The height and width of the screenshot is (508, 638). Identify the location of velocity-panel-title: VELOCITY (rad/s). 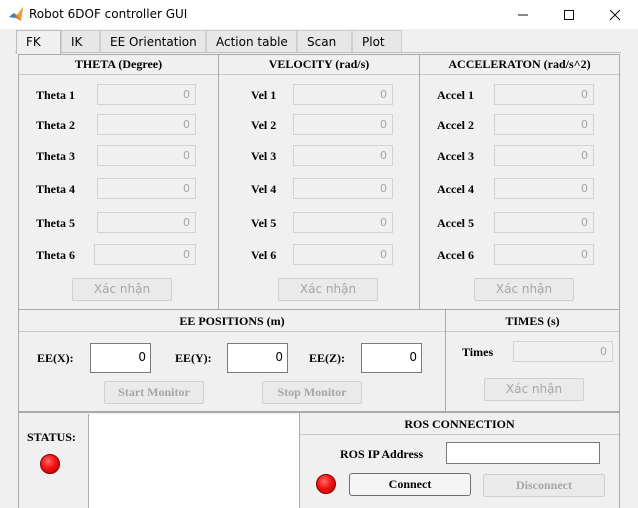
(319, 64).